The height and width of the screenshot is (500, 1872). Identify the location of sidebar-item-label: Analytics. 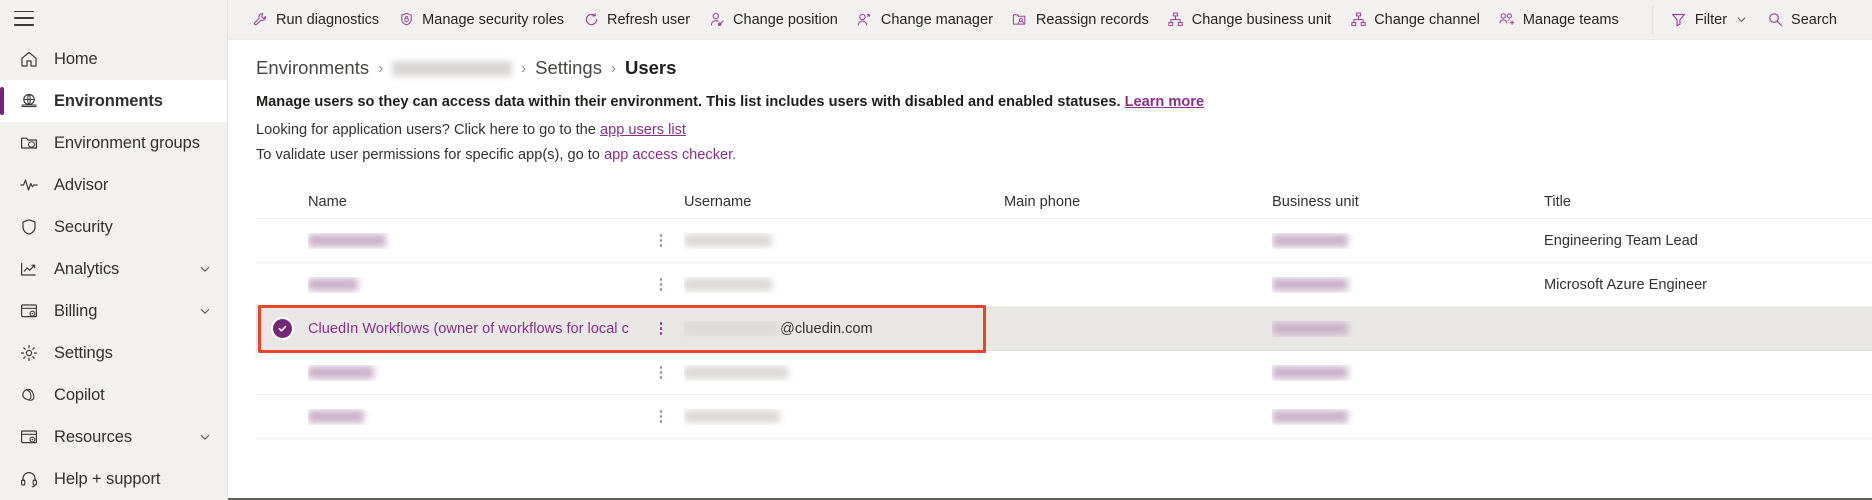
(87, 268).